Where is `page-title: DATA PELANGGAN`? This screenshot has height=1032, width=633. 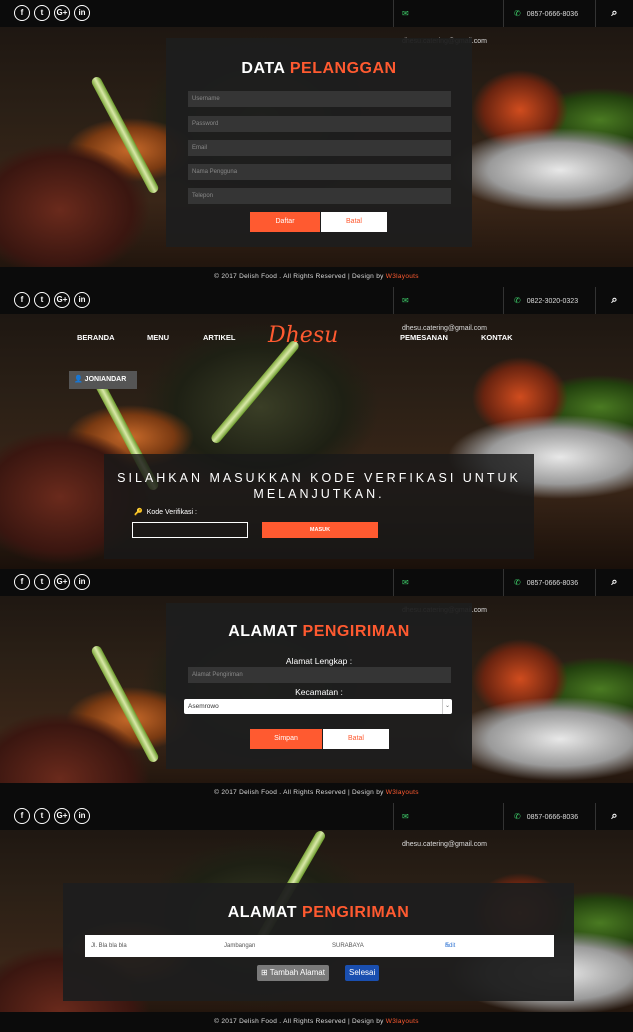
page-title: DATA PELANGGAN is located at coordinates (319, 68).